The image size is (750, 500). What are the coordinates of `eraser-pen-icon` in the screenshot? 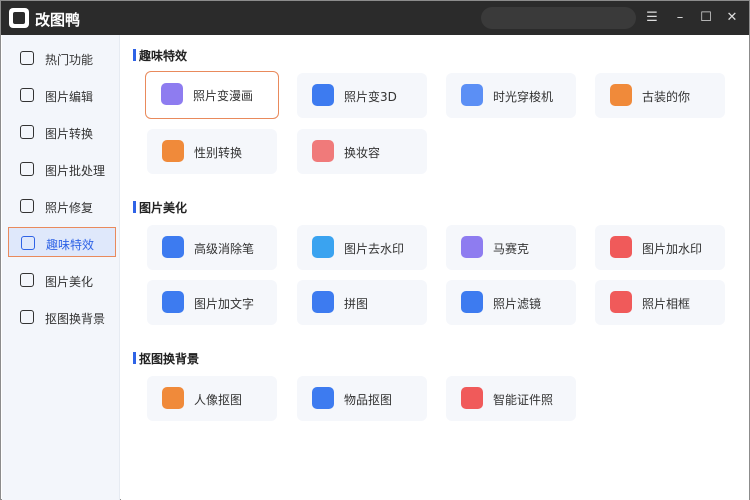 It's located at (173, 247).